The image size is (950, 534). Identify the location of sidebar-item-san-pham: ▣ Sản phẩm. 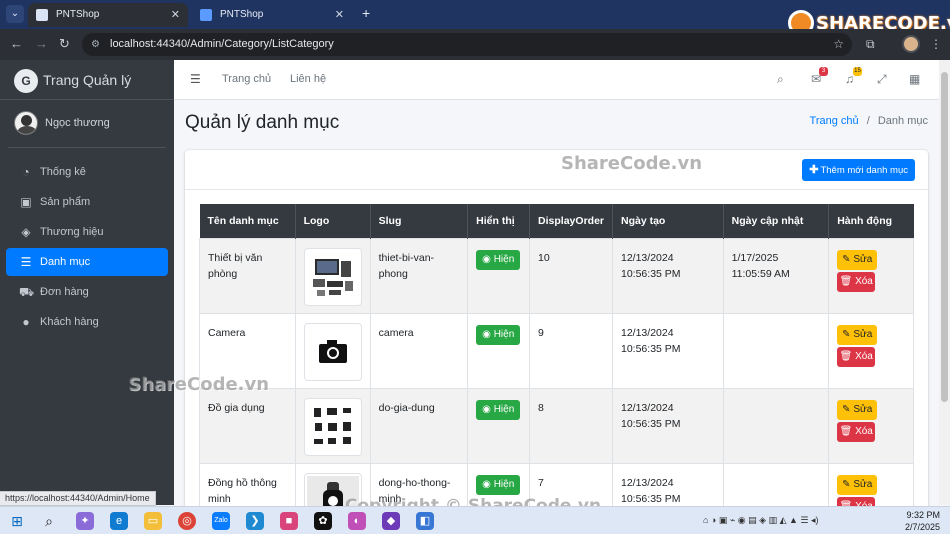
(87, 202).